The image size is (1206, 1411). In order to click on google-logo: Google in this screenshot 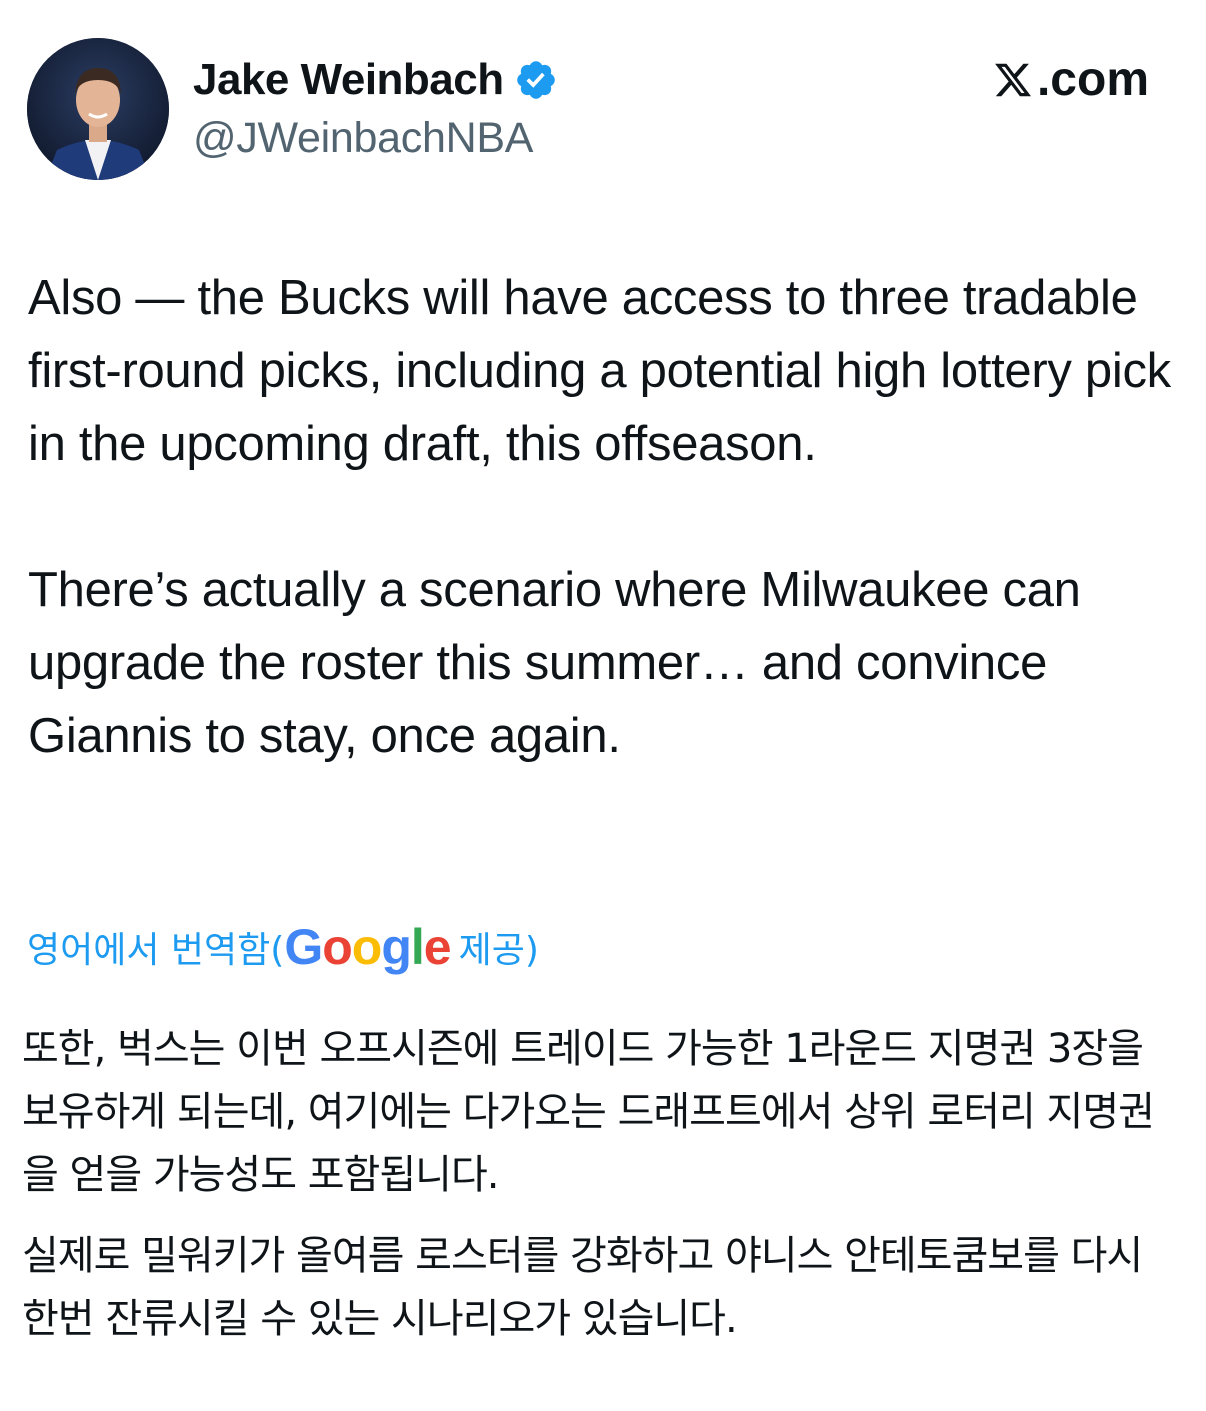, I will do `click(368, 947)`.